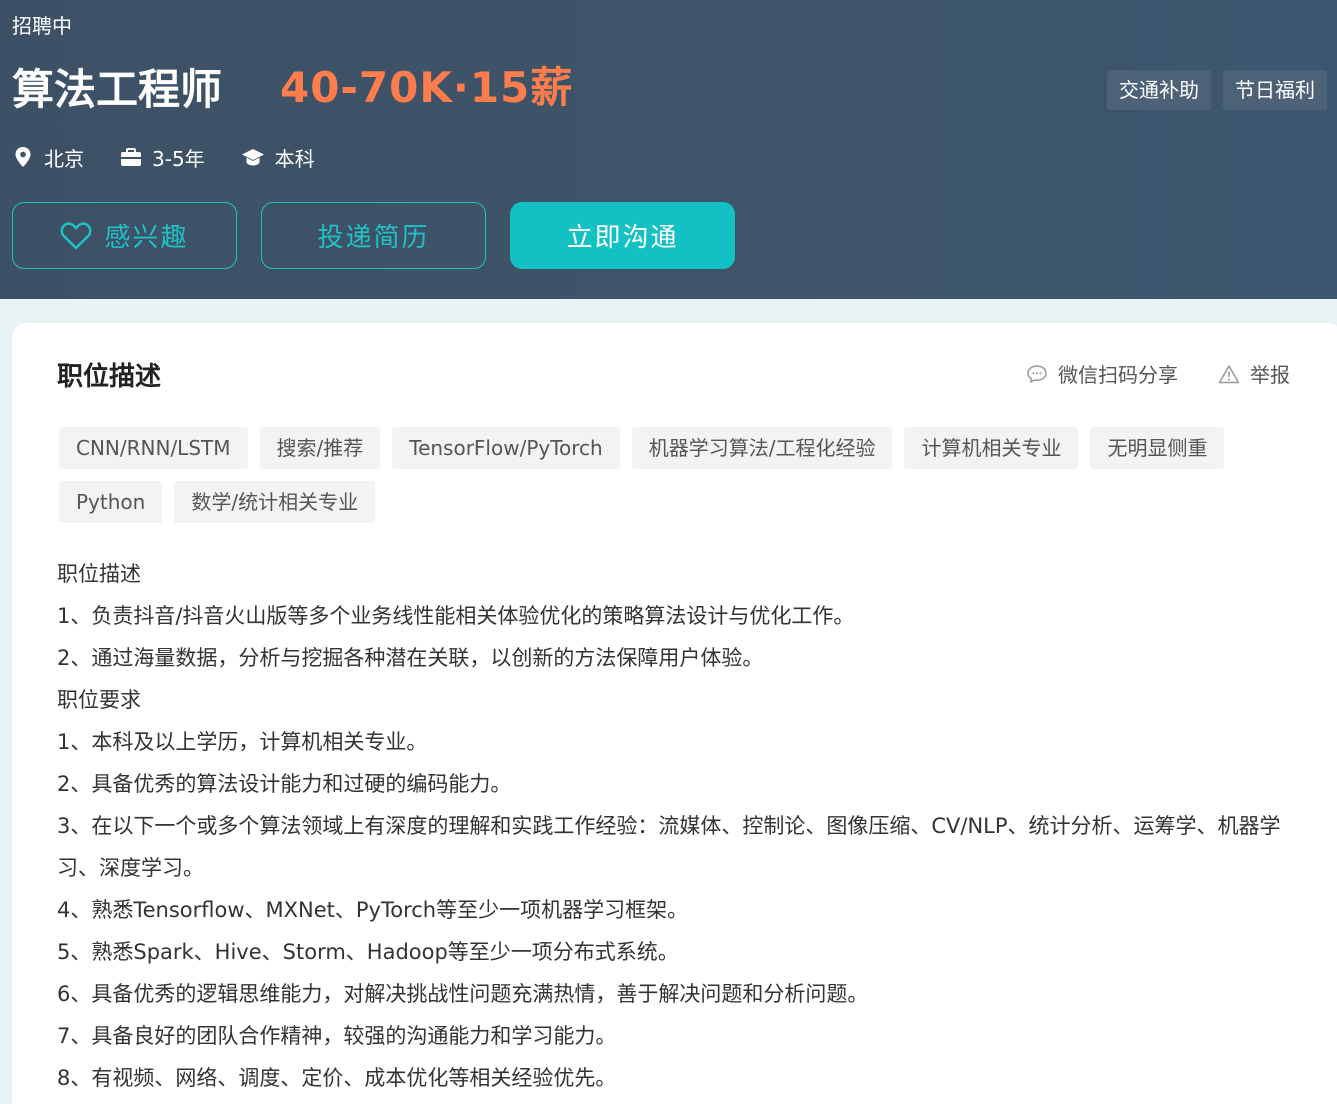  Describe the element at coordinates (506, 448) in the screenshot. I see `skill-tag: TensorFlow/PyTorch` at that location.